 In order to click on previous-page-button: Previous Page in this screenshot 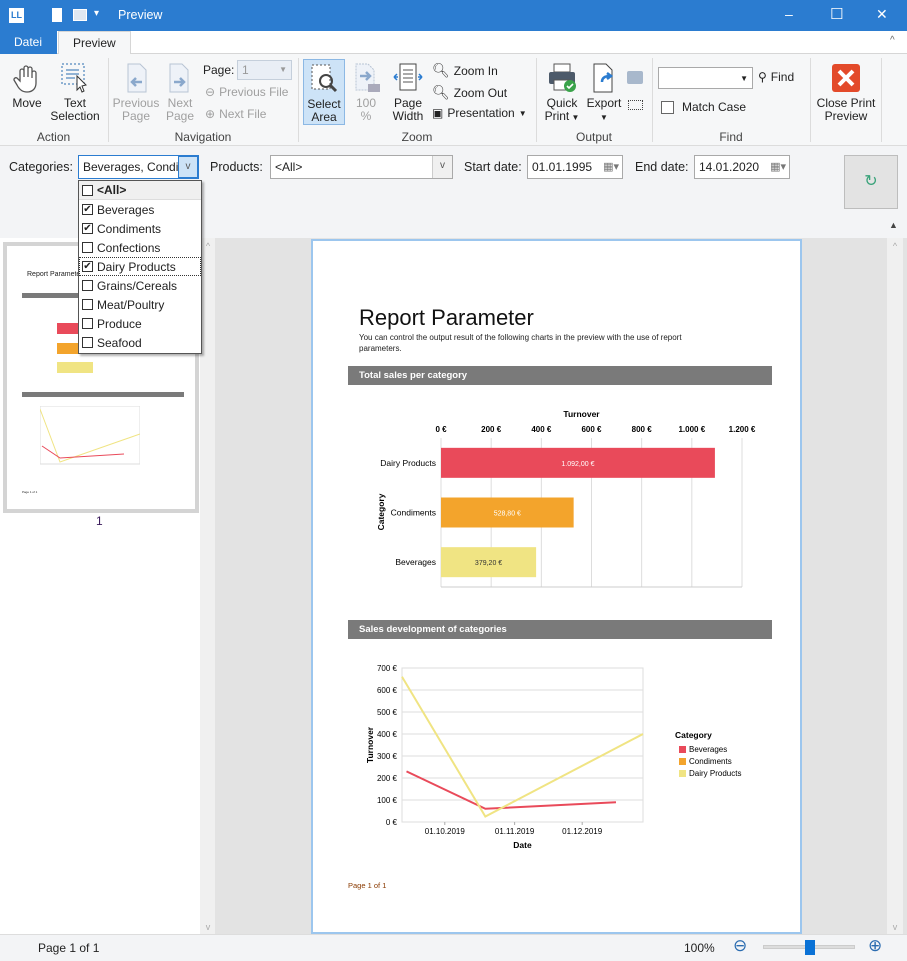, I will do `click(136, 92)`.